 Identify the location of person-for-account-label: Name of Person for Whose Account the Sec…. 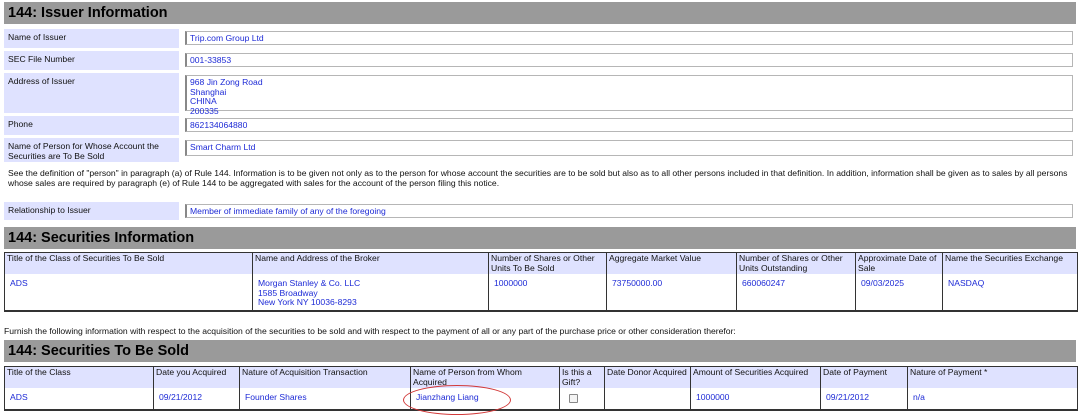
(91, 150).